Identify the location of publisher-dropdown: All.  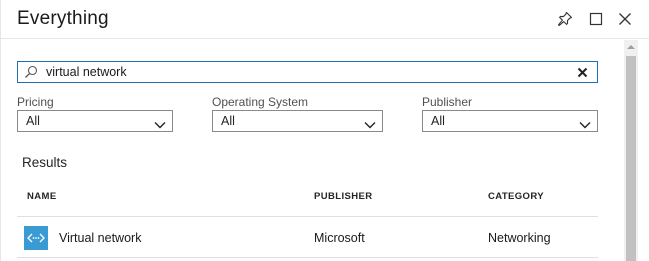
(510, 121).